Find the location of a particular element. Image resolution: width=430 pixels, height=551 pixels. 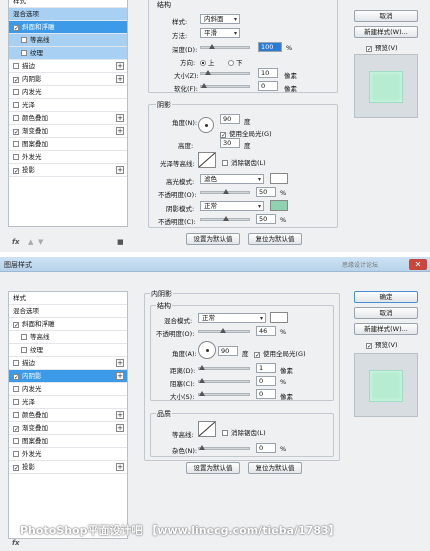

opacity-input: 46 is located at coordinates (266, 331).